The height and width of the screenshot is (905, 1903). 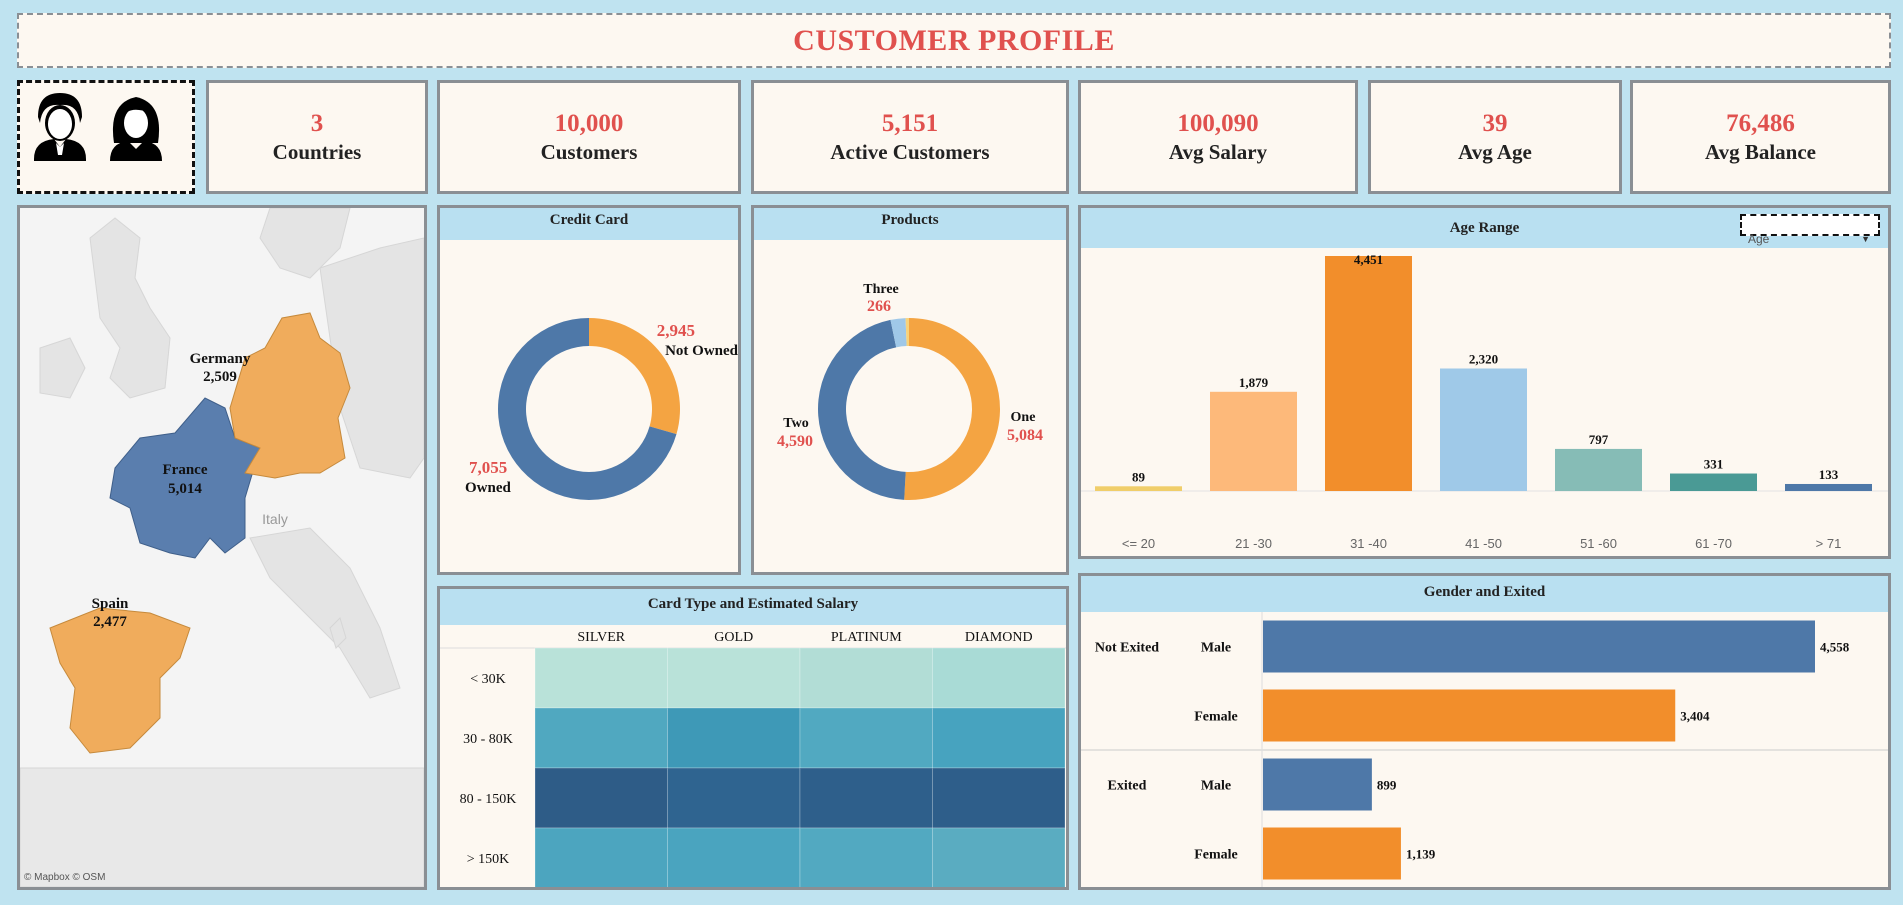 What do you see at coordinates (1495, 152) in the screenshot?
I see `kpi-label: Avg Age` at bounding box center [1495, 152].